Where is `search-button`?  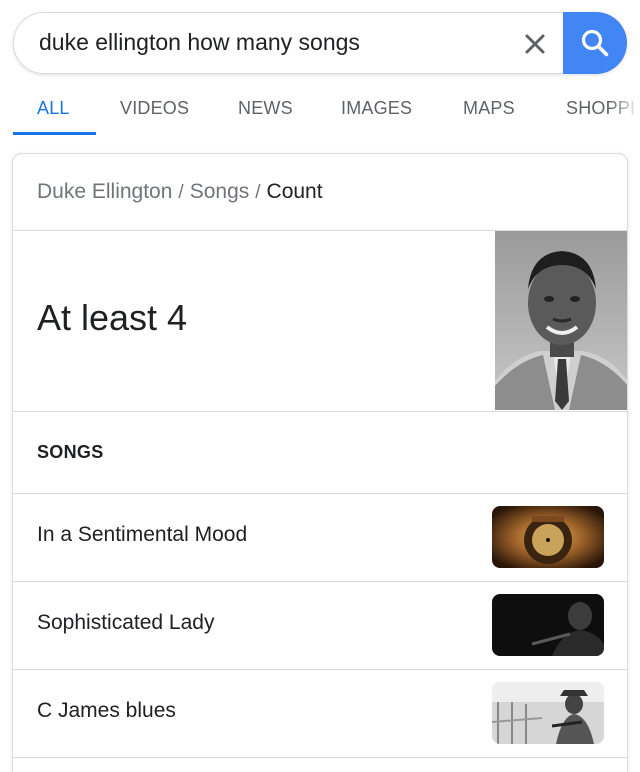 search-button is located at coordinates (595, 43).